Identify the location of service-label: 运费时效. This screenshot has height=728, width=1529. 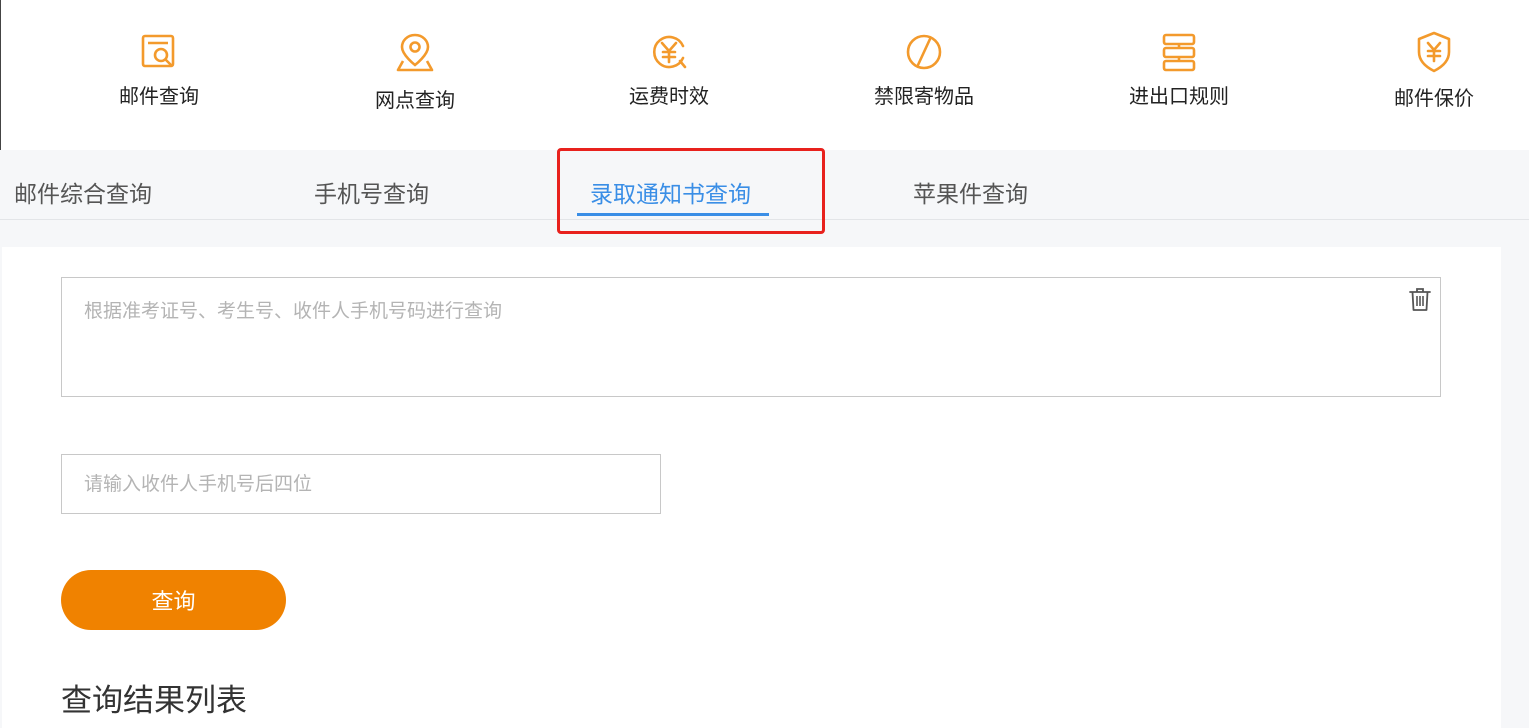
(669, 96).